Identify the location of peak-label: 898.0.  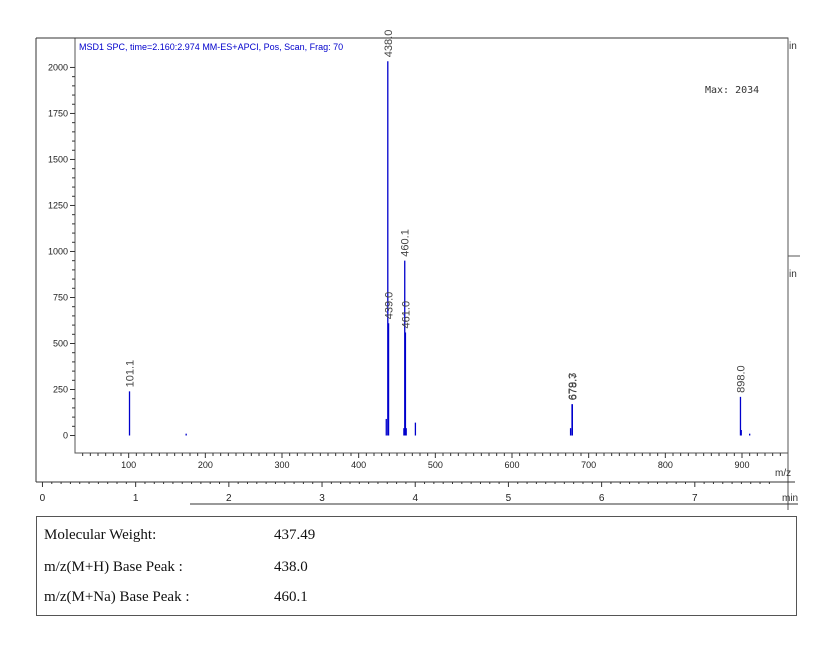
(741, 379).